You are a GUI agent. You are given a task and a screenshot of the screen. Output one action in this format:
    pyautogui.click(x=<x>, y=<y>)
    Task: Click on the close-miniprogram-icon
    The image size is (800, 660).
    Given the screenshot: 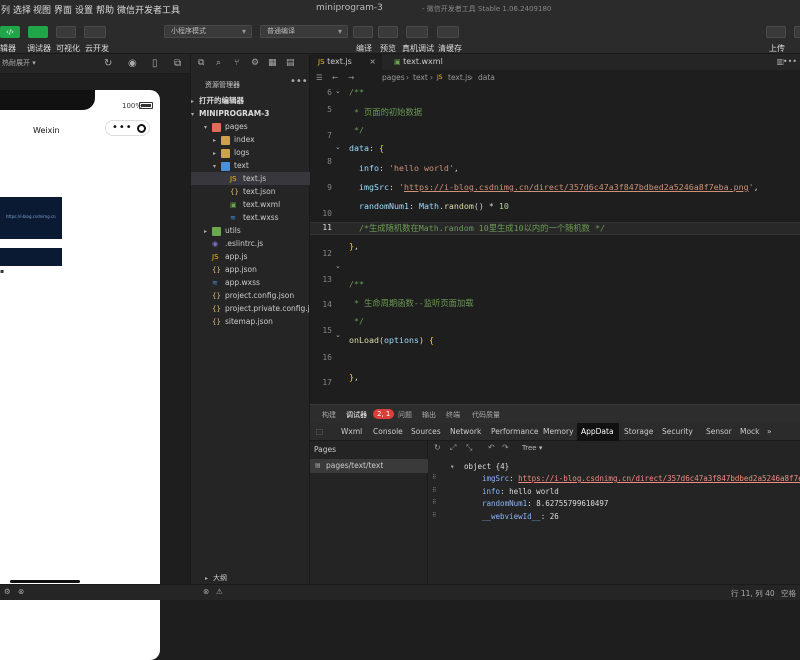 What is the action you would take?
    pyautogui.click(x=141, y=128)
    